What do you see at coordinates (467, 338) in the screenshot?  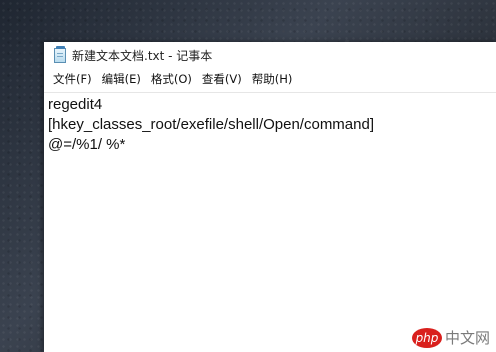 I see `watermark-text: 中文网` at bounding box center [467, 338].